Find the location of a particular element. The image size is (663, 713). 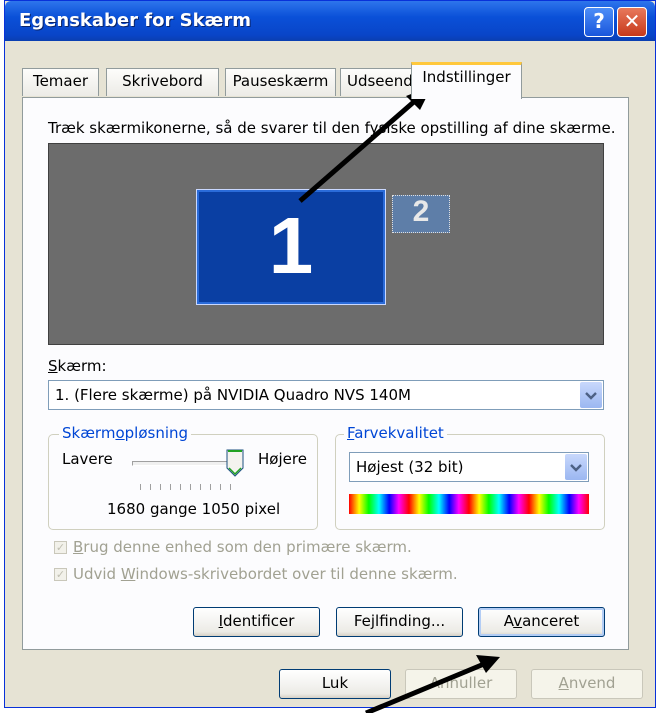

tab-settings: Indstillinger is located at coordinates (466, 80).